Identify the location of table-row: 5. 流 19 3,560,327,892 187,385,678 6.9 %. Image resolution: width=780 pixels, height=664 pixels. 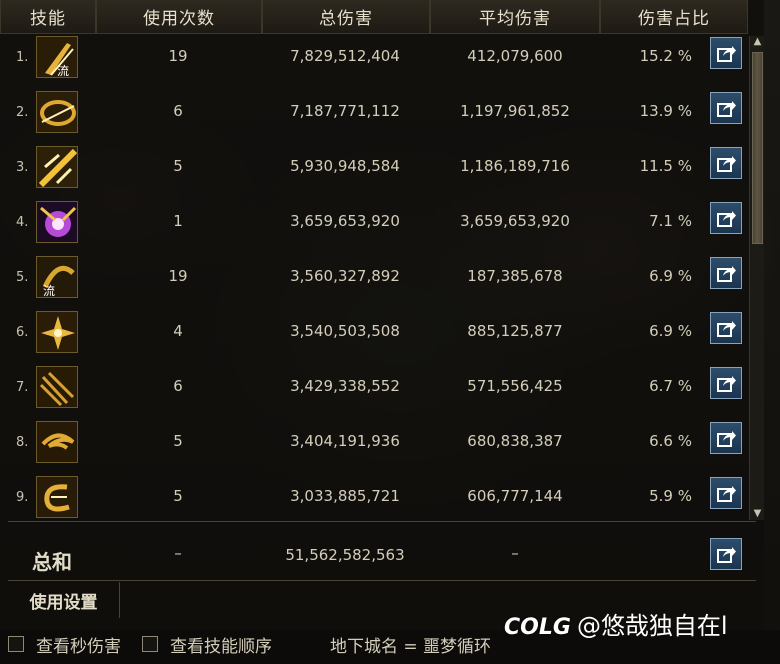
(374, 279).